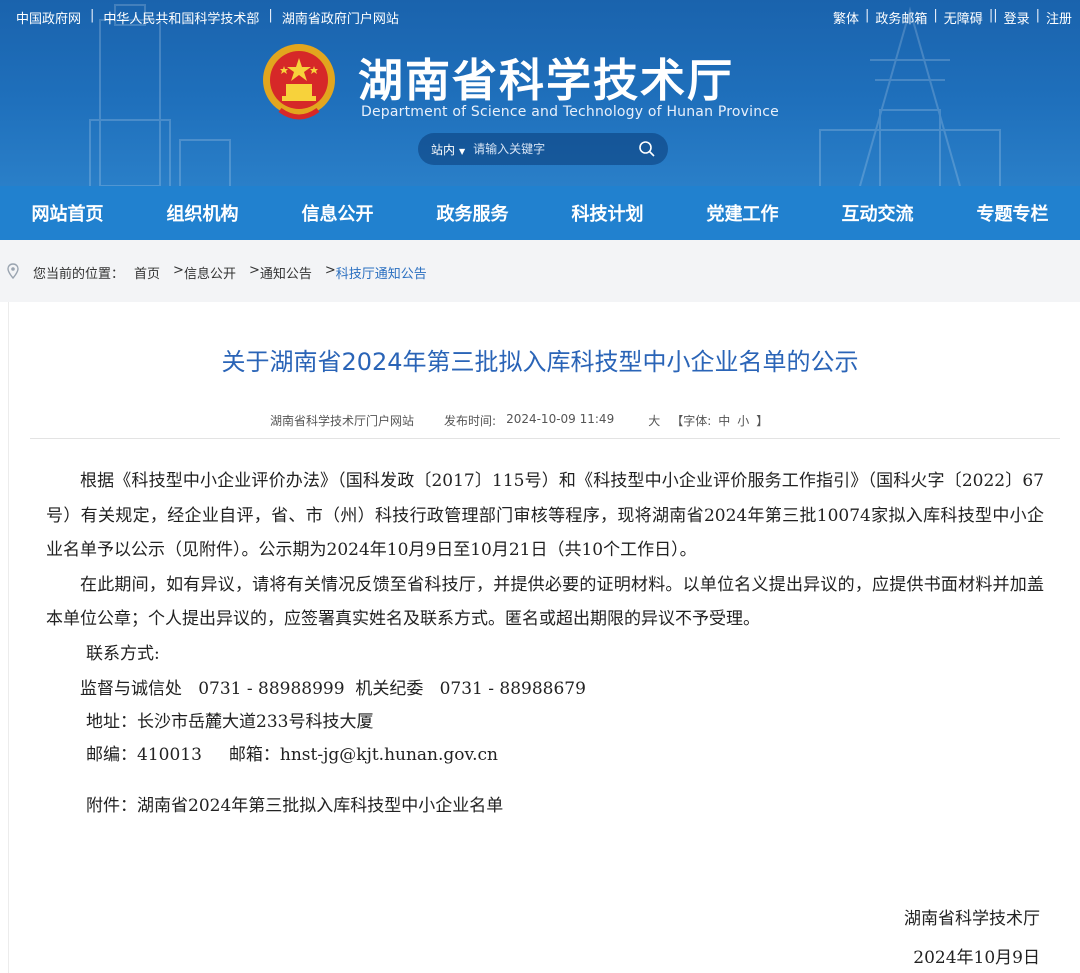 Image resolution: width=1080 pixels, height=973 pixels. What do you see at coordinates (147, 272) in the screenshot?
I see `breadcrumb-item-home: 首页` at bounding box center [147, 272].